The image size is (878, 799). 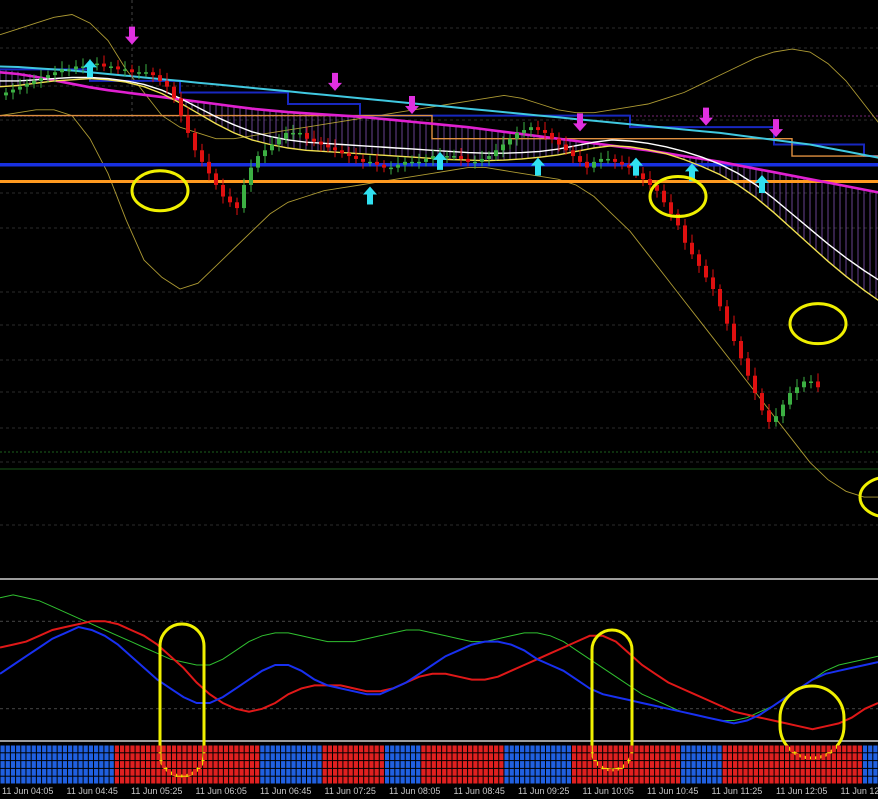 What do you see at coordinates (737, 791) in the screenshot?
I see `time-tick-label: 11 Jun 11:25` at bounding box center [737, 791].